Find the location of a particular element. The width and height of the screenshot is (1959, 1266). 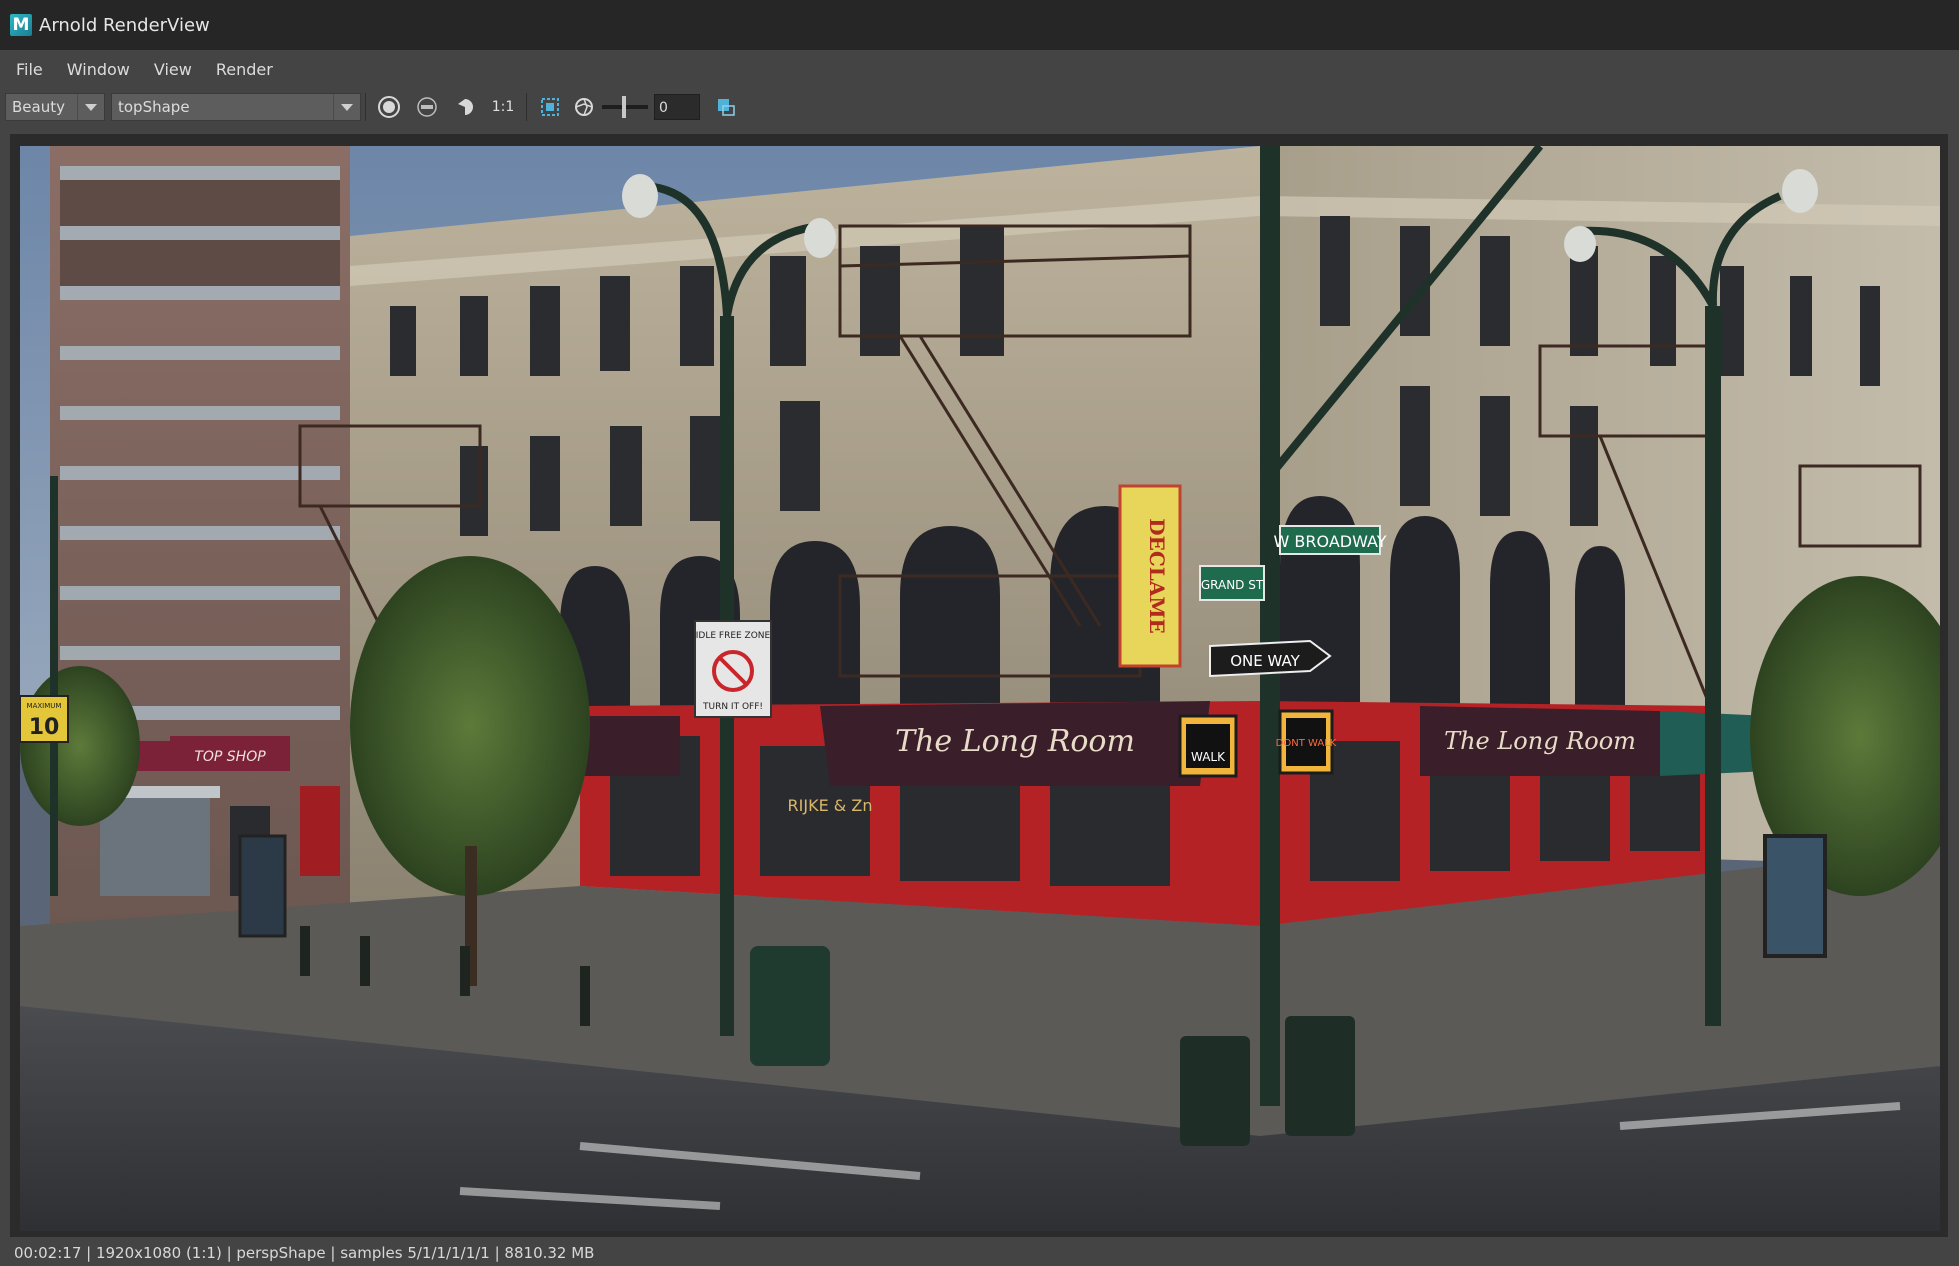

crop-region-icon is located at coordinates (550, 107).